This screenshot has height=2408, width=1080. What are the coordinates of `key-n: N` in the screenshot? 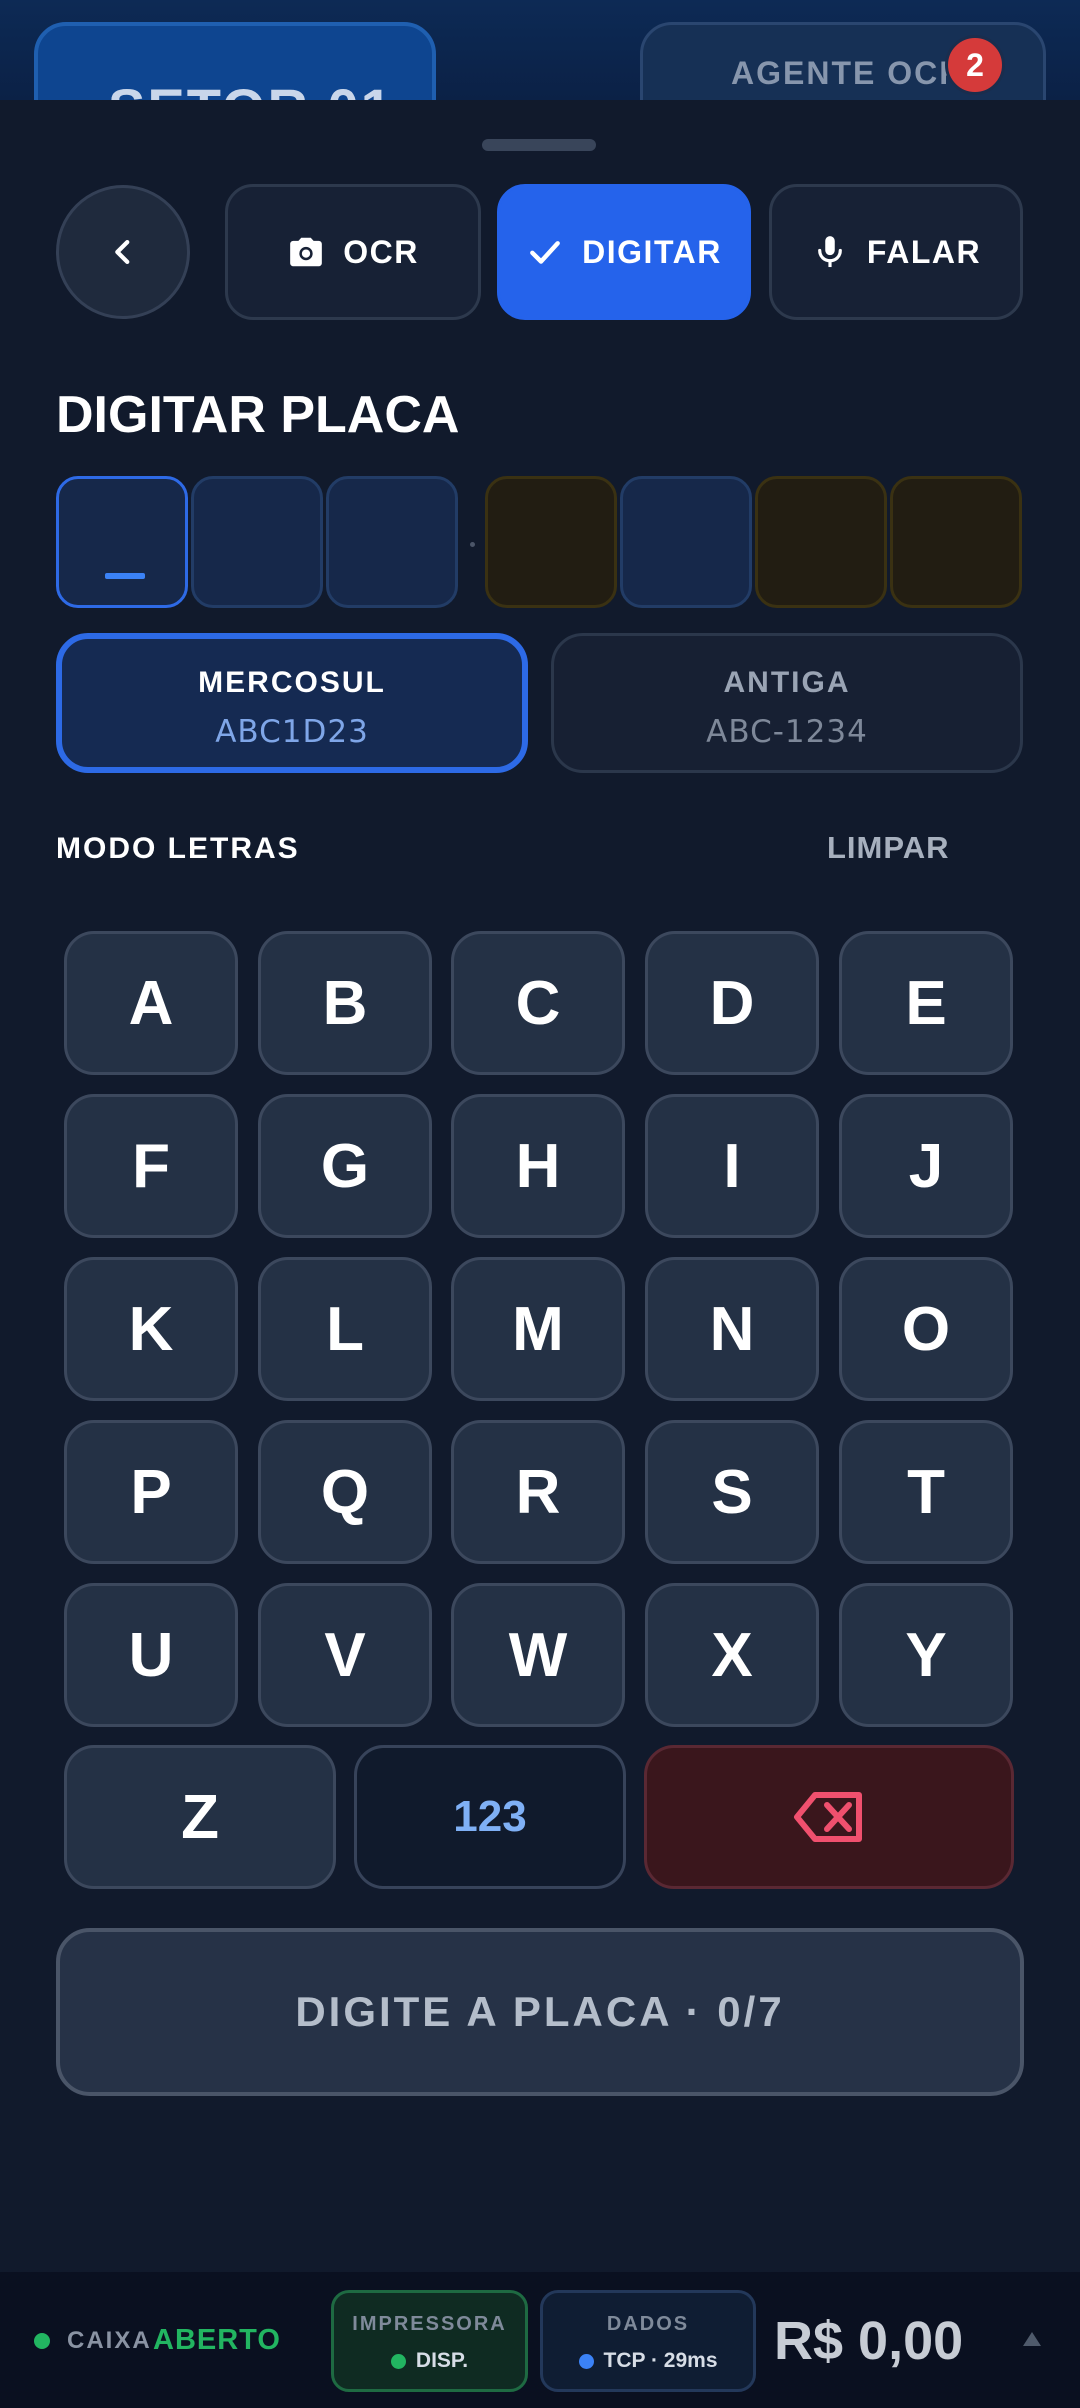 It's located at (732, 1329).